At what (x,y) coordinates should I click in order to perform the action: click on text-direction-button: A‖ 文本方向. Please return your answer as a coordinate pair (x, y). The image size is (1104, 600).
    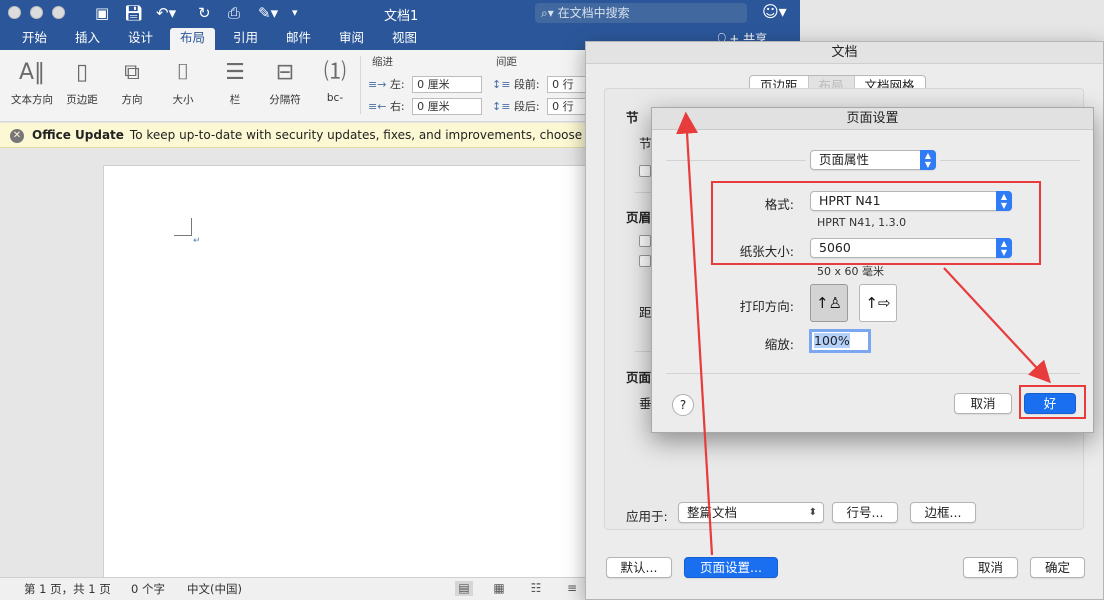
    Looking at the image, I should click on (32, 82).